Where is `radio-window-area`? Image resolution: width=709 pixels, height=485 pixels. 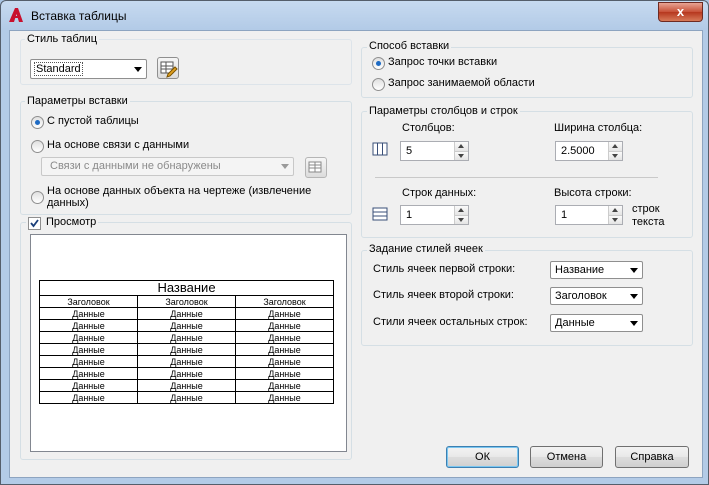 radio-window-area is located at coordinates (378, 84).